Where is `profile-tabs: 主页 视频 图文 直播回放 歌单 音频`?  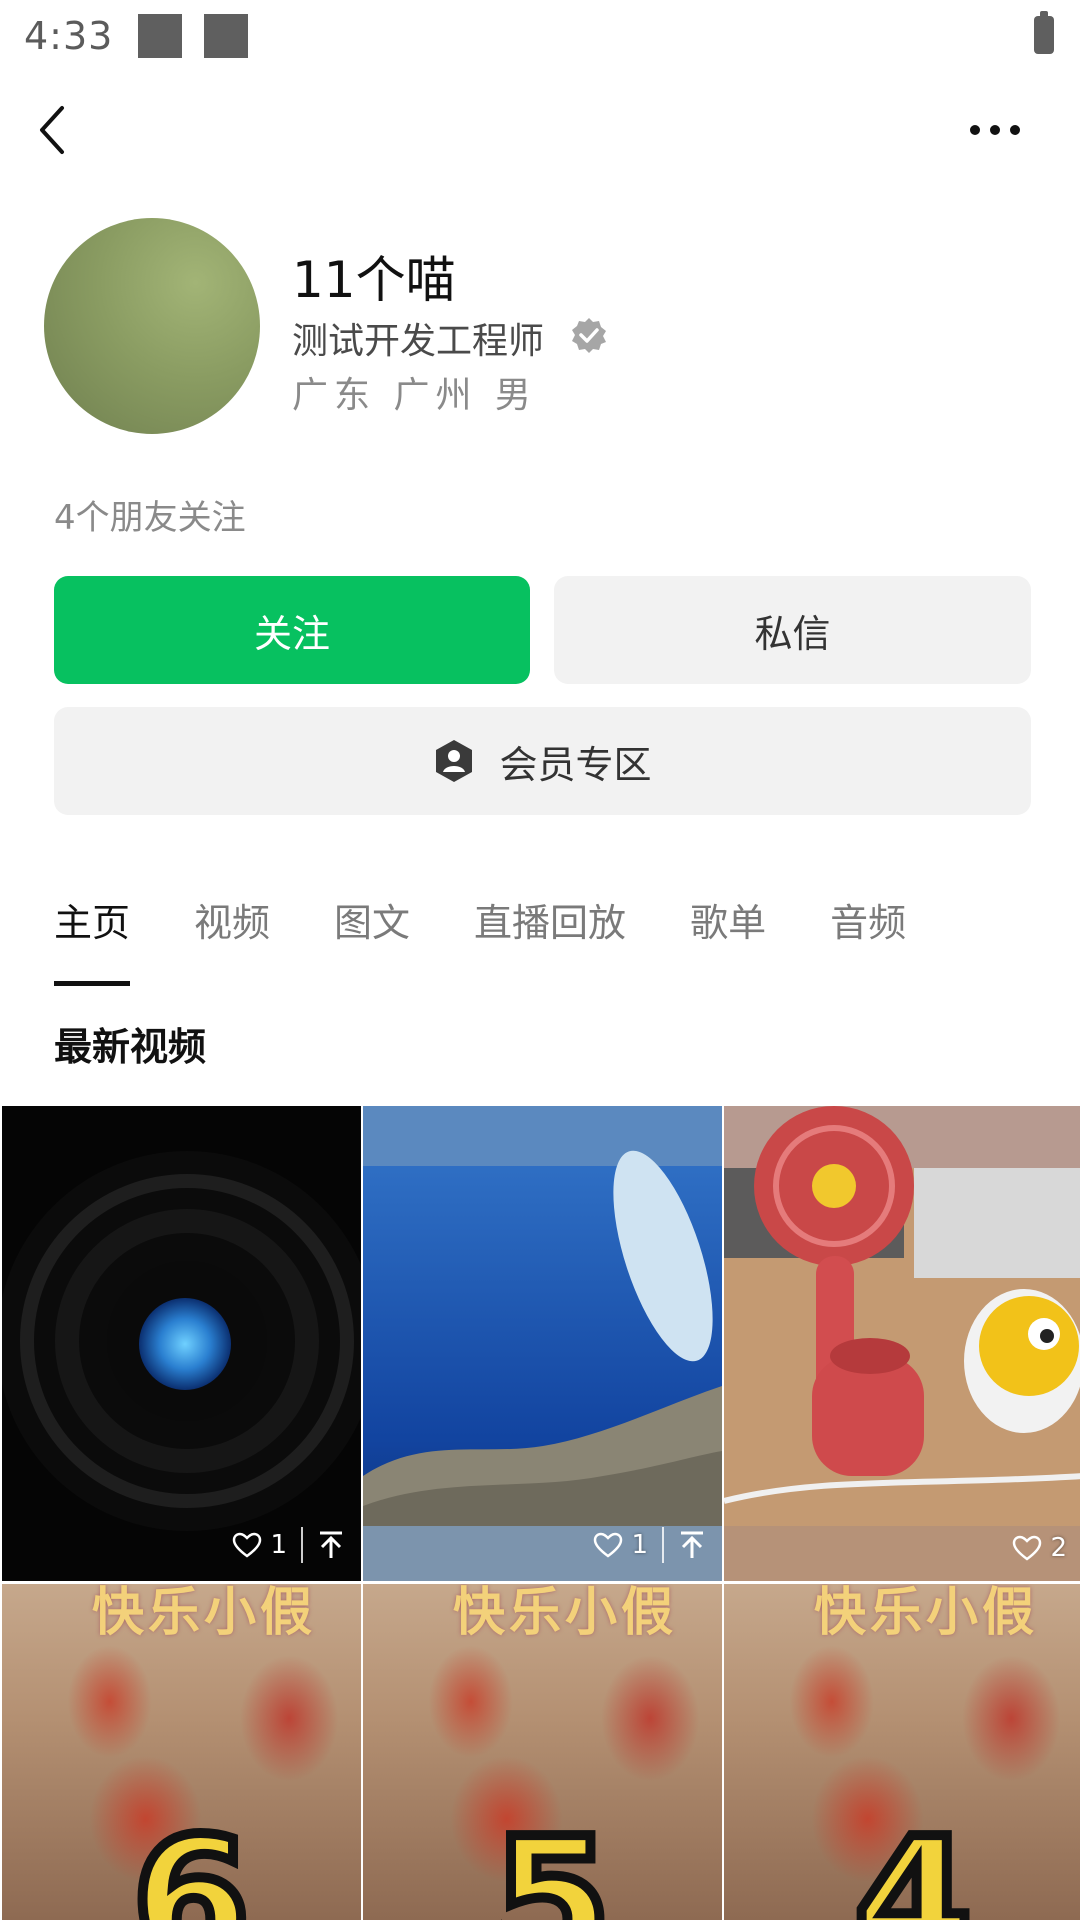
profile-tabs: 主页 视频 图文 直播回放 歌单 音频 is located at coordinates (512, 939).